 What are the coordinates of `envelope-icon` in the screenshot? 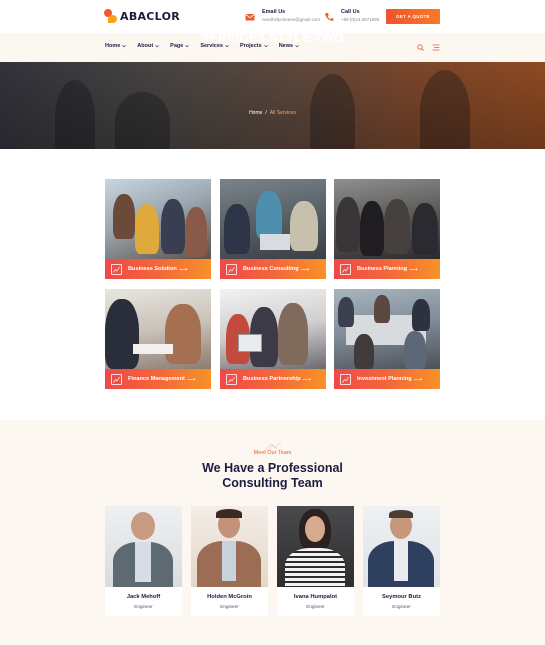 It's located at (250, 17).